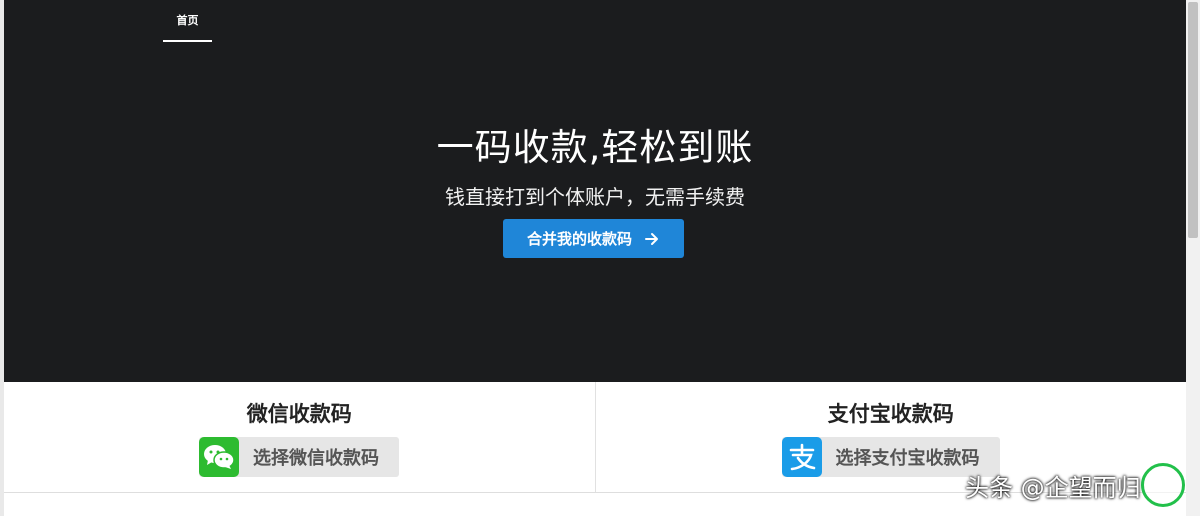  I want to click on vertical-scrollbar, so click(1193, 258).